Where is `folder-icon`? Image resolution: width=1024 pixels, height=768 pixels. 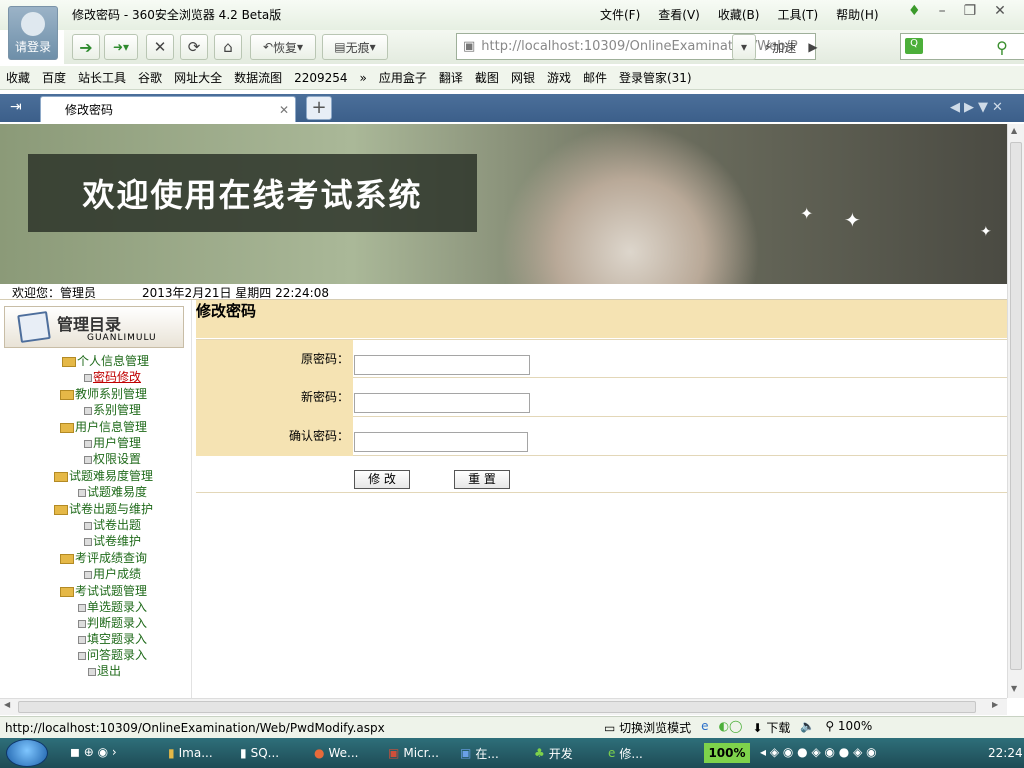 folder-icon is located at coordinates (61, 476).